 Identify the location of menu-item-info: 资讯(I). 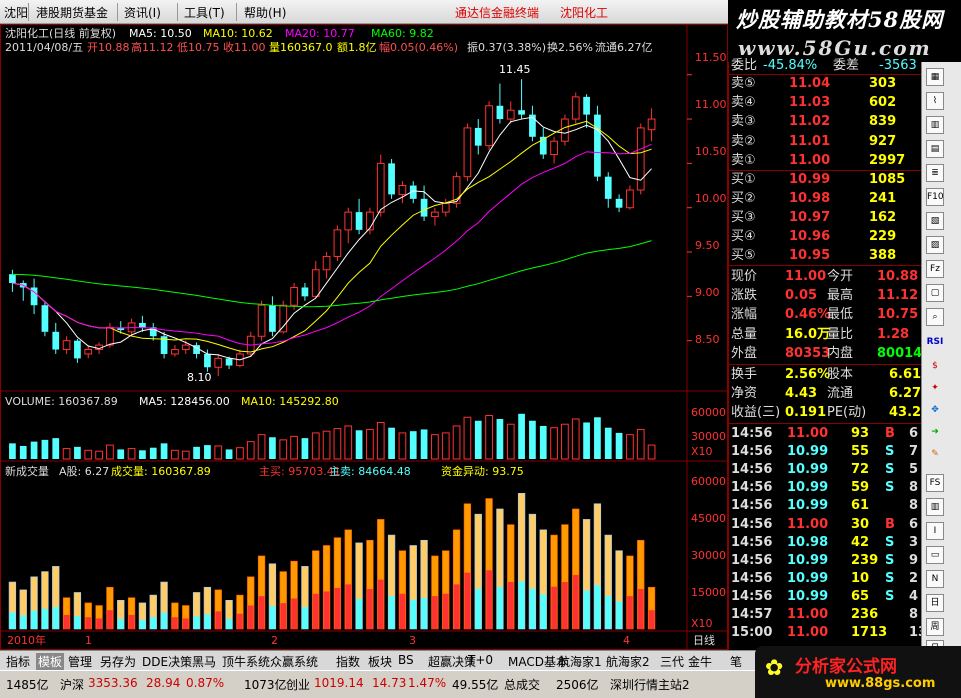
(142, 12).